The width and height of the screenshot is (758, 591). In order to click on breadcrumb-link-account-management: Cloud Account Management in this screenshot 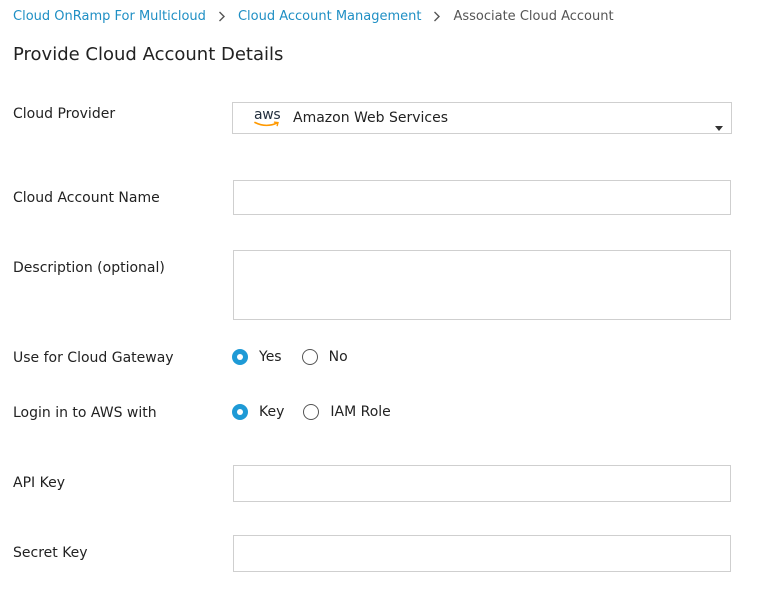, I will do `click(330, 16)`.